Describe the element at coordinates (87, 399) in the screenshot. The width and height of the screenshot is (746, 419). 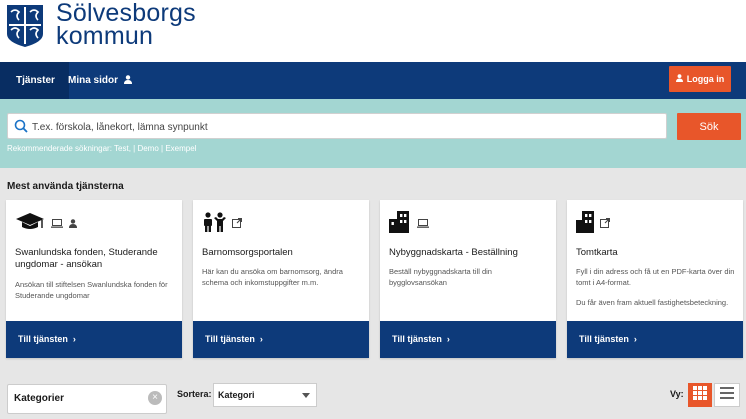
I see `categories-filter: Kategorier ×` at that location.